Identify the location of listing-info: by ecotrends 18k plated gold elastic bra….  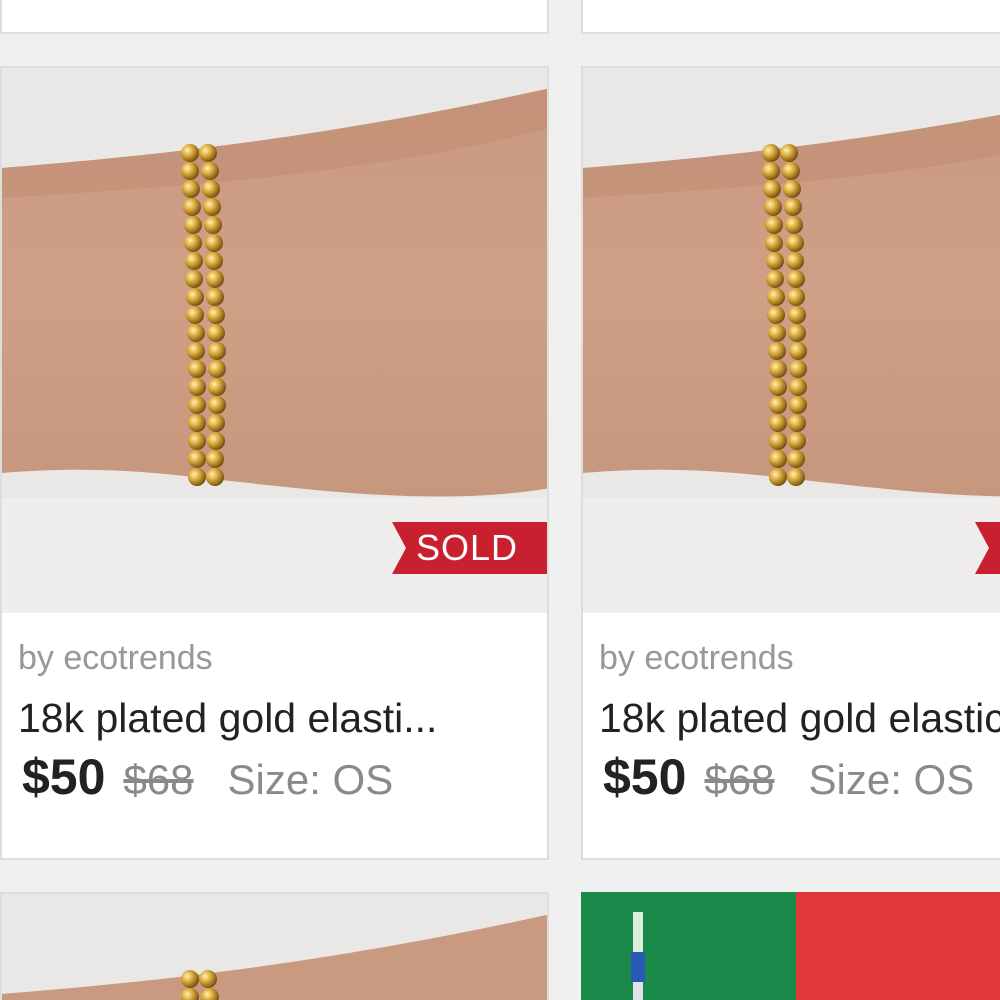
(791, 721).